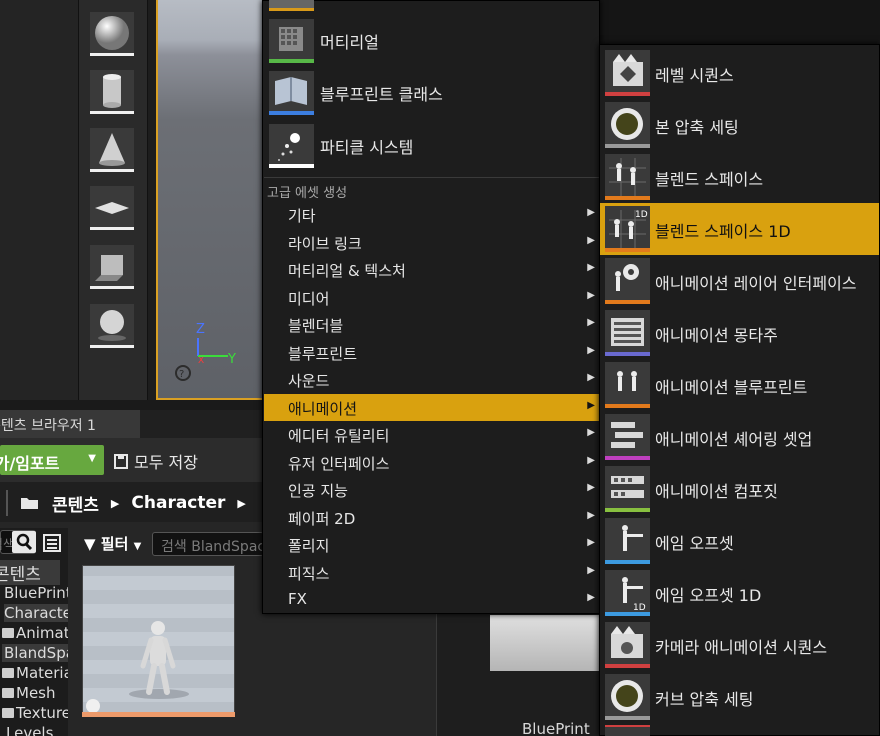 The height and width of the screenshot is (736, 880). What do you see at coordinates (627, 645) in the screenshot?
I see `camera-anim-sequence-icon` at bounding box center [627, 645].